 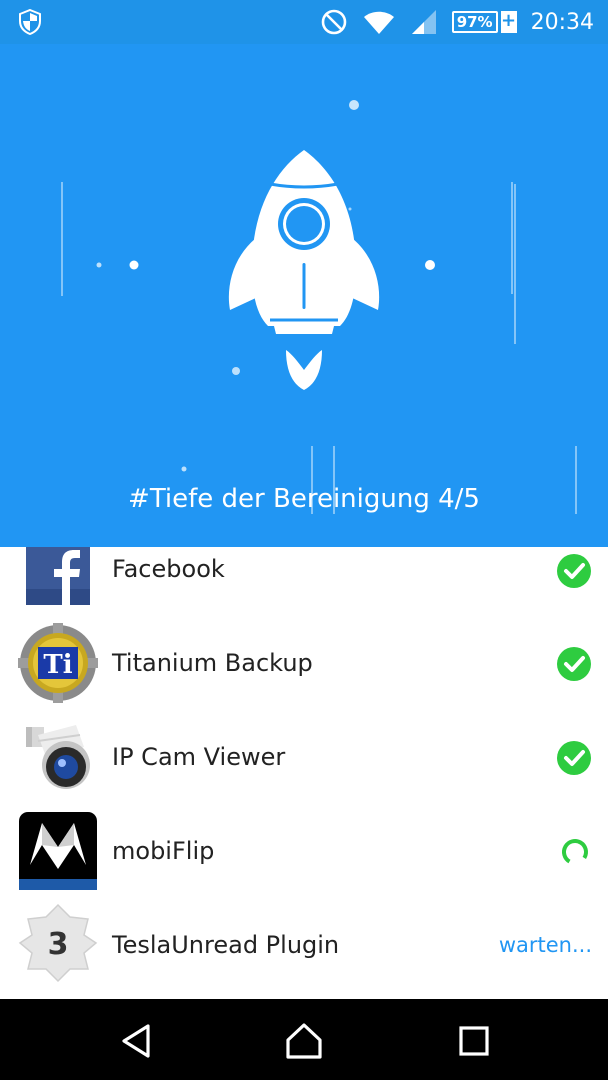 I want to click on rocket-icon, so click(x=304, y=270).